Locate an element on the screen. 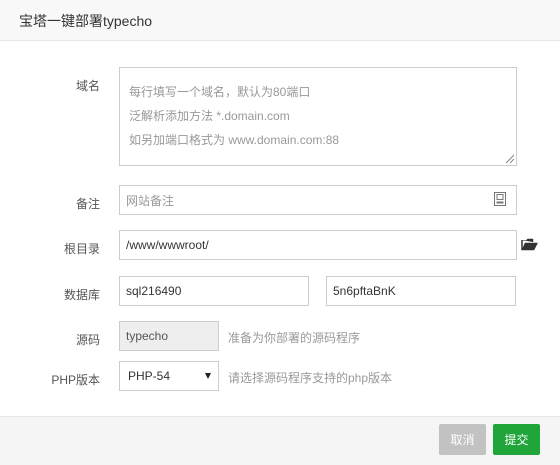 This screenshot has height=465, width=560. note-label: 备注 is located at coordinates (87, 204).